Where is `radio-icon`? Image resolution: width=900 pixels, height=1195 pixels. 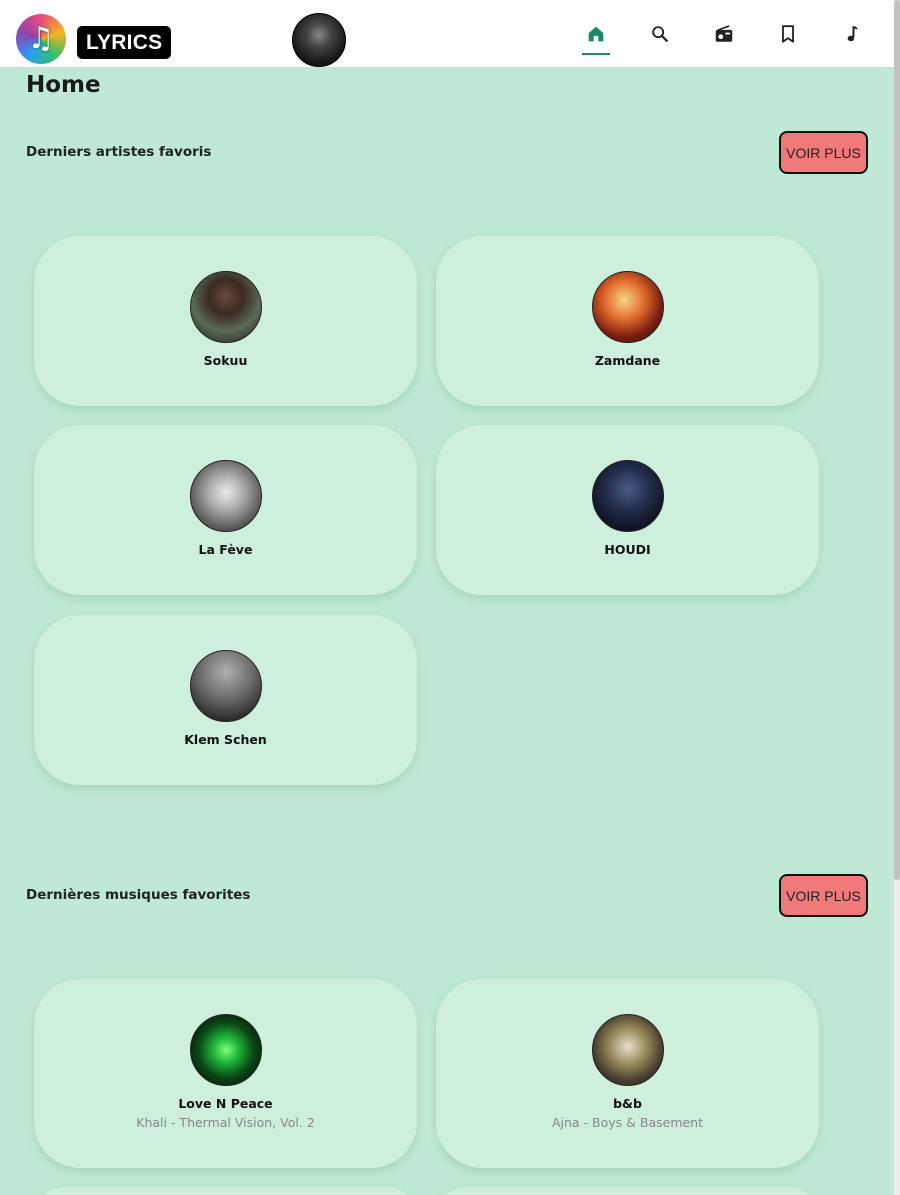 radio-icon is located at coordinates (724, 33).